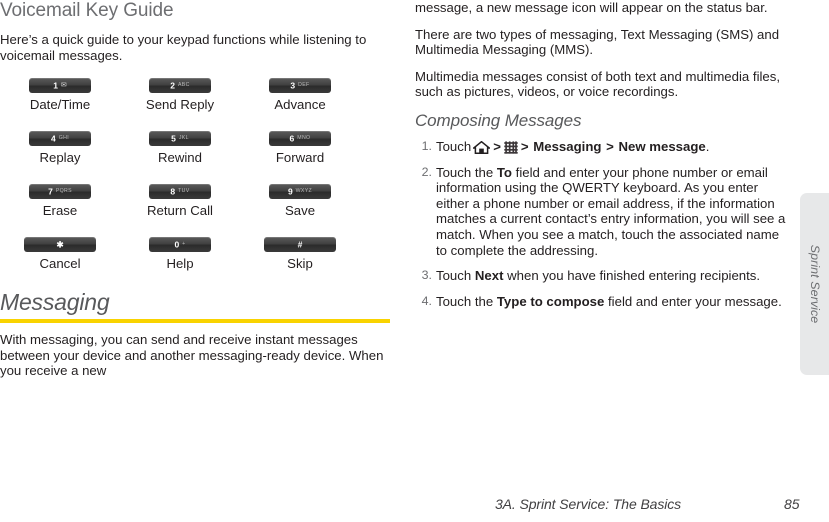 Image resolution: width=829 pixels, height=522 pixels. I want to click on key-function-label: Send Reply, so click(180, 105).